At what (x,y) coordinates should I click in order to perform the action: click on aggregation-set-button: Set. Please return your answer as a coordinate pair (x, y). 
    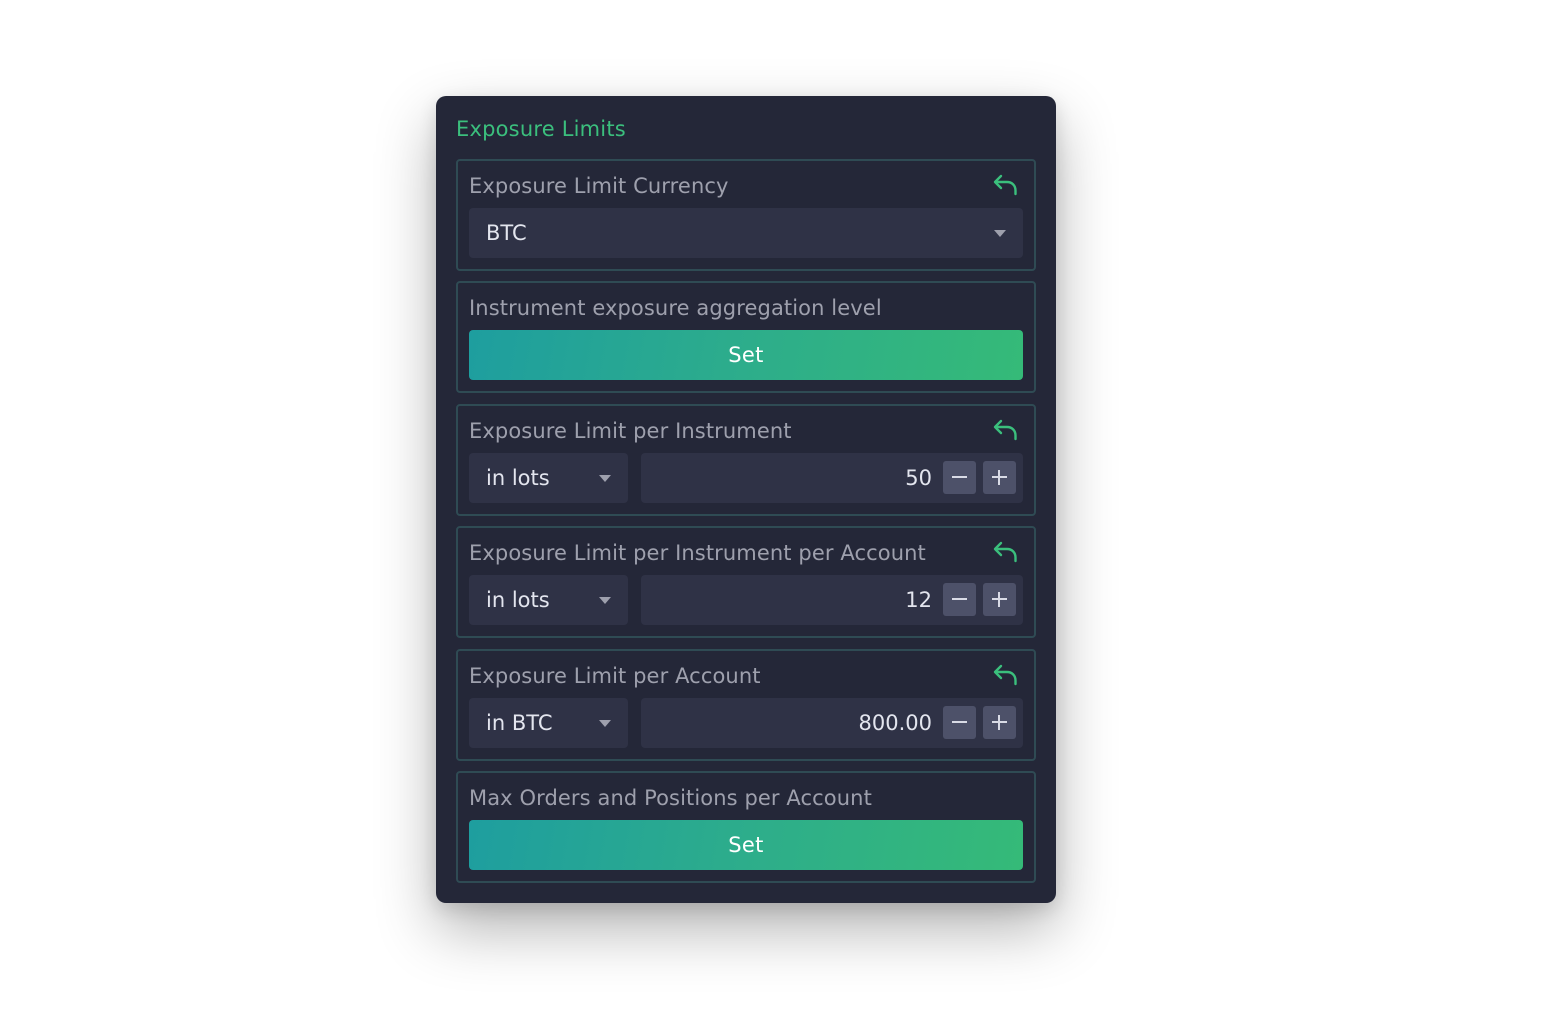
    Looking at the image, I should click on (746, 355).